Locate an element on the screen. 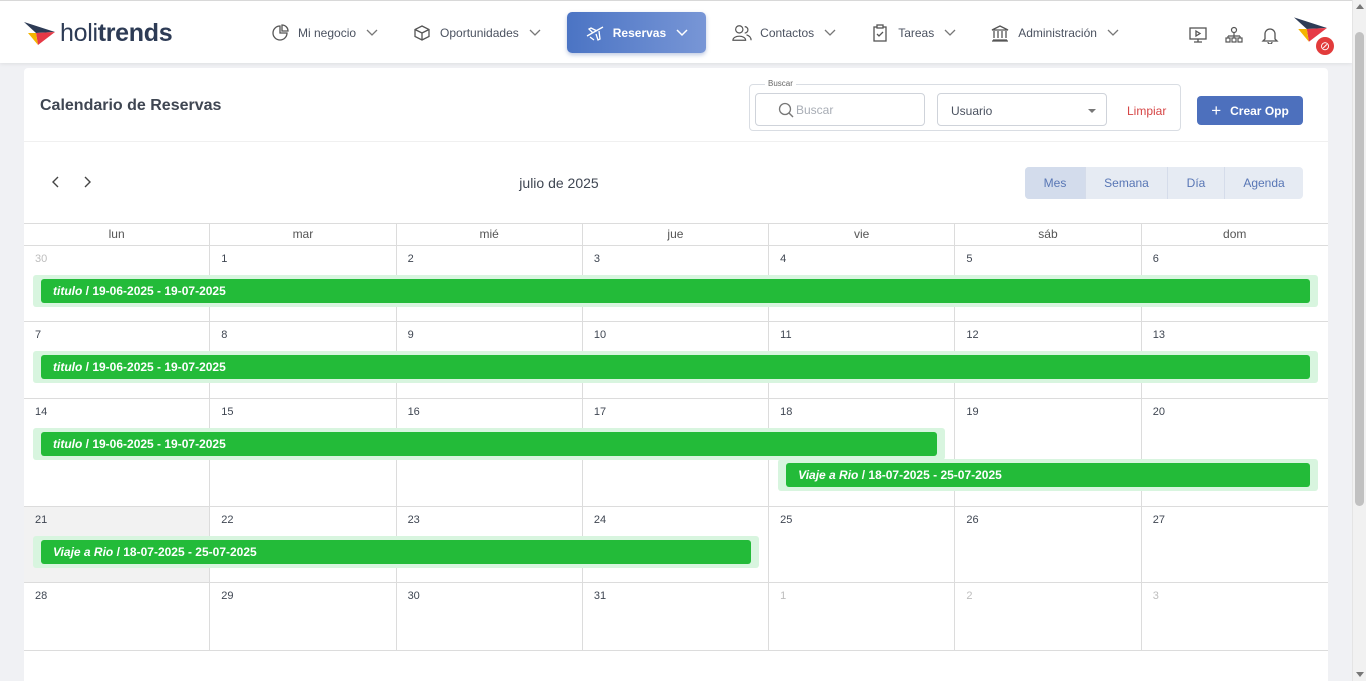  calendar-week: 30 1 2 3 4 5 6 titulo / 19-06-2025 - 19-07-2025 is located at coordinates (676, 284).